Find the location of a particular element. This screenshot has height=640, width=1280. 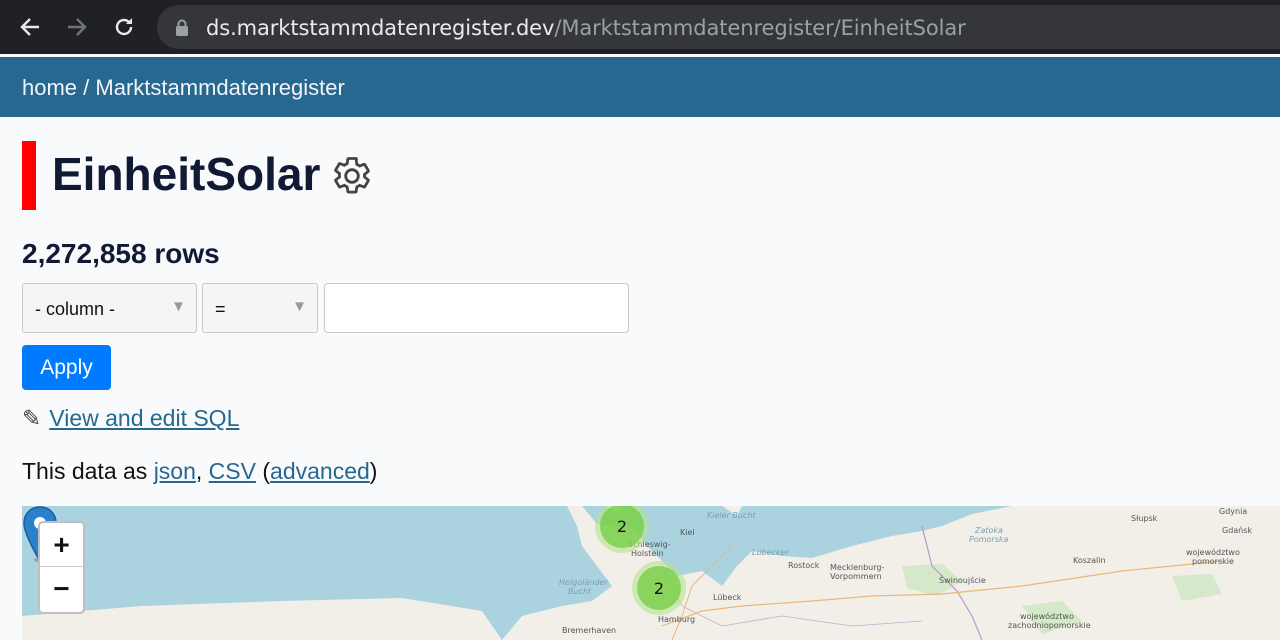

export-links: This data as json, CSV (advanced) is located at coordinates (199, 471).